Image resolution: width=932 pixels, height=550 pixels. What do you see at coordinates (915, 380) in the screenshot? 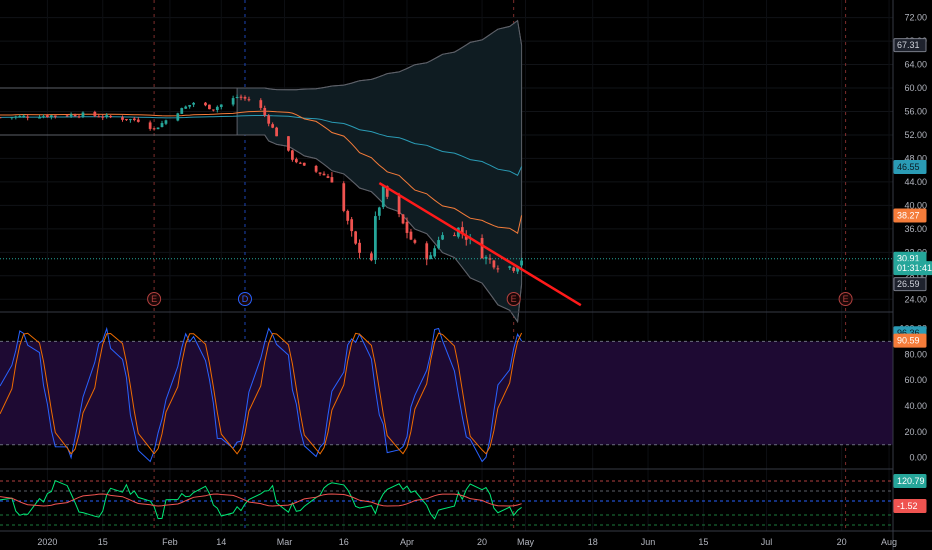
I see `stochastic-tick-label: 60.00` at bounding box center [915, 380].